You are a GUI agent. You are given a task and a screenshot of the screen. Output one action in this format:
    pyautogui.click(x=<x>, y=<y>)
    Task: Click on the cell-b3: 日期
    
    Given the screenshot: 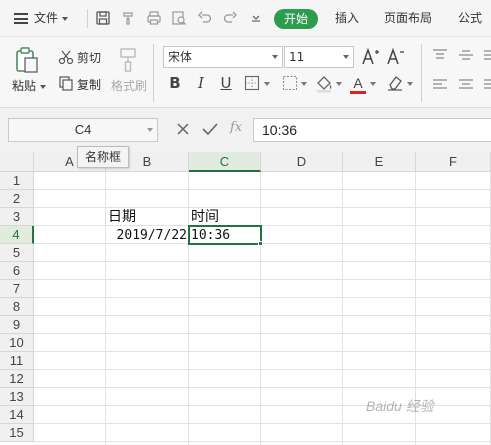 What is the action you would take?
    pyautogui.click(x=122, y=217)
    